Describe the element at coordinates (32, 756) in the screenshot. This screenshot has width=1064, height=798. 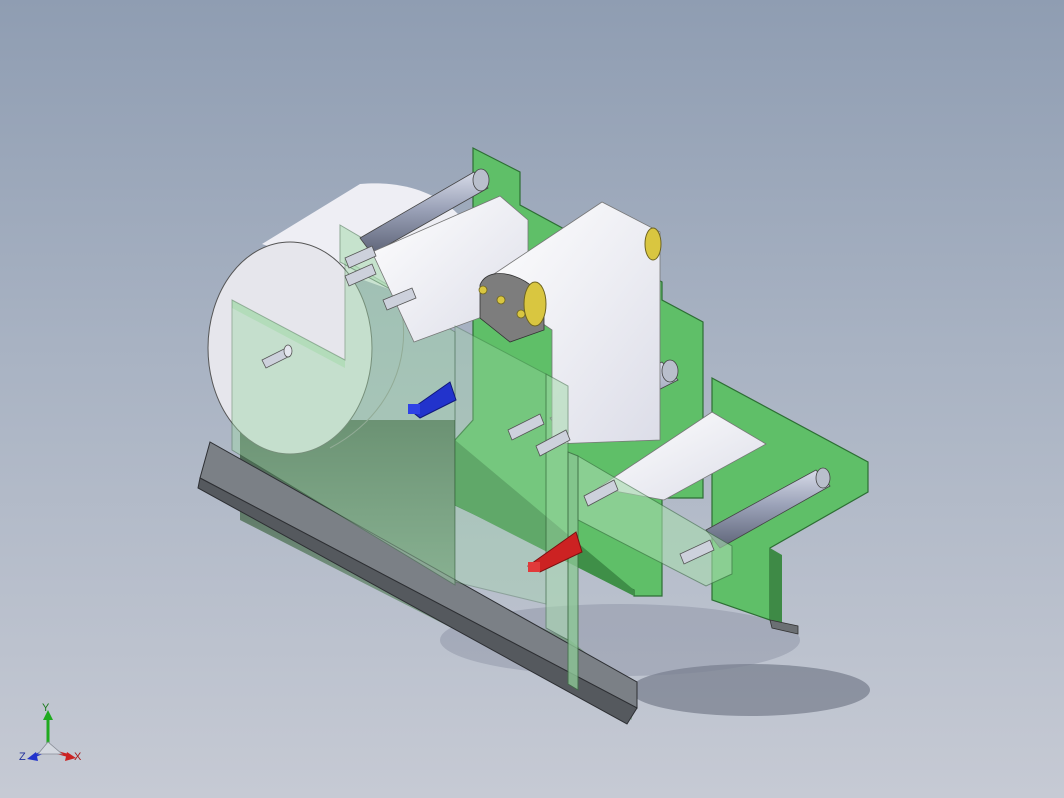
I see `z-axis-arrow` at that location.